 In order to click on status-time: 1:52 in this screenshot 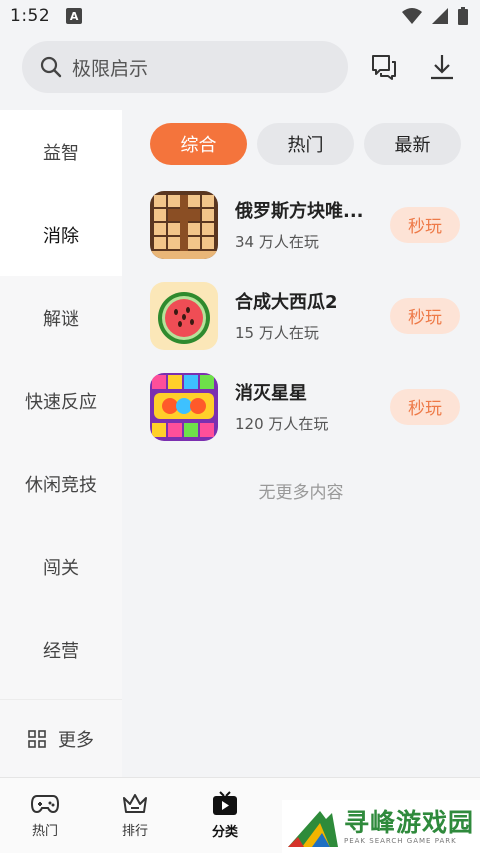, I will do `click(30, 16)`.